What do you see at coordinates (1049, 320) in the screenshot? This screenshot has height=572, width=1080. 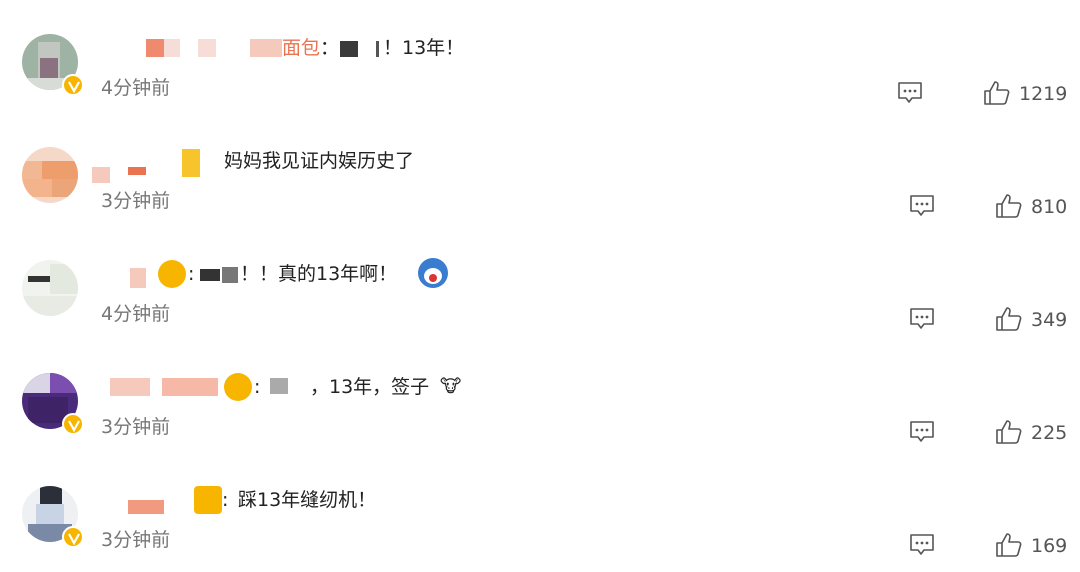 I see `like-count: 349` at bounding box center [1049, 320].